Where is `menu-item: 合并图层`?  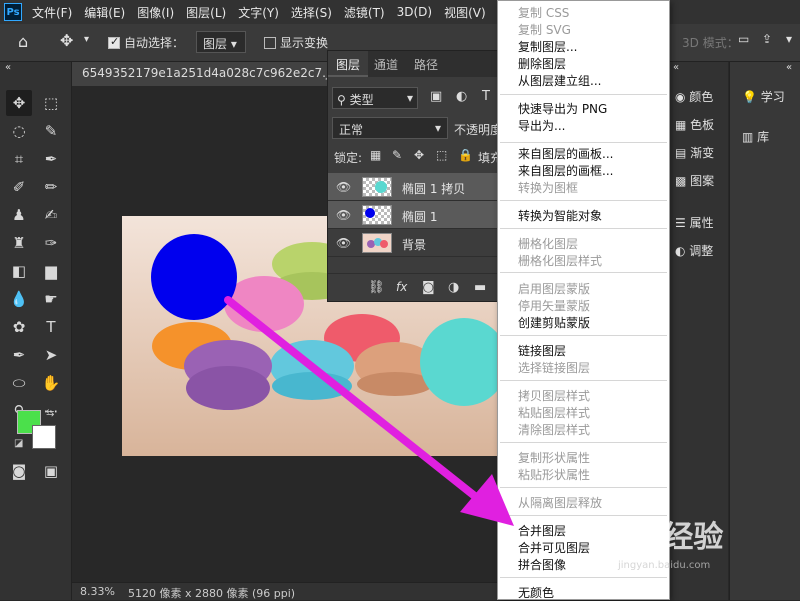
menu-item: 合并图层 is located at coordinates (542, 530).